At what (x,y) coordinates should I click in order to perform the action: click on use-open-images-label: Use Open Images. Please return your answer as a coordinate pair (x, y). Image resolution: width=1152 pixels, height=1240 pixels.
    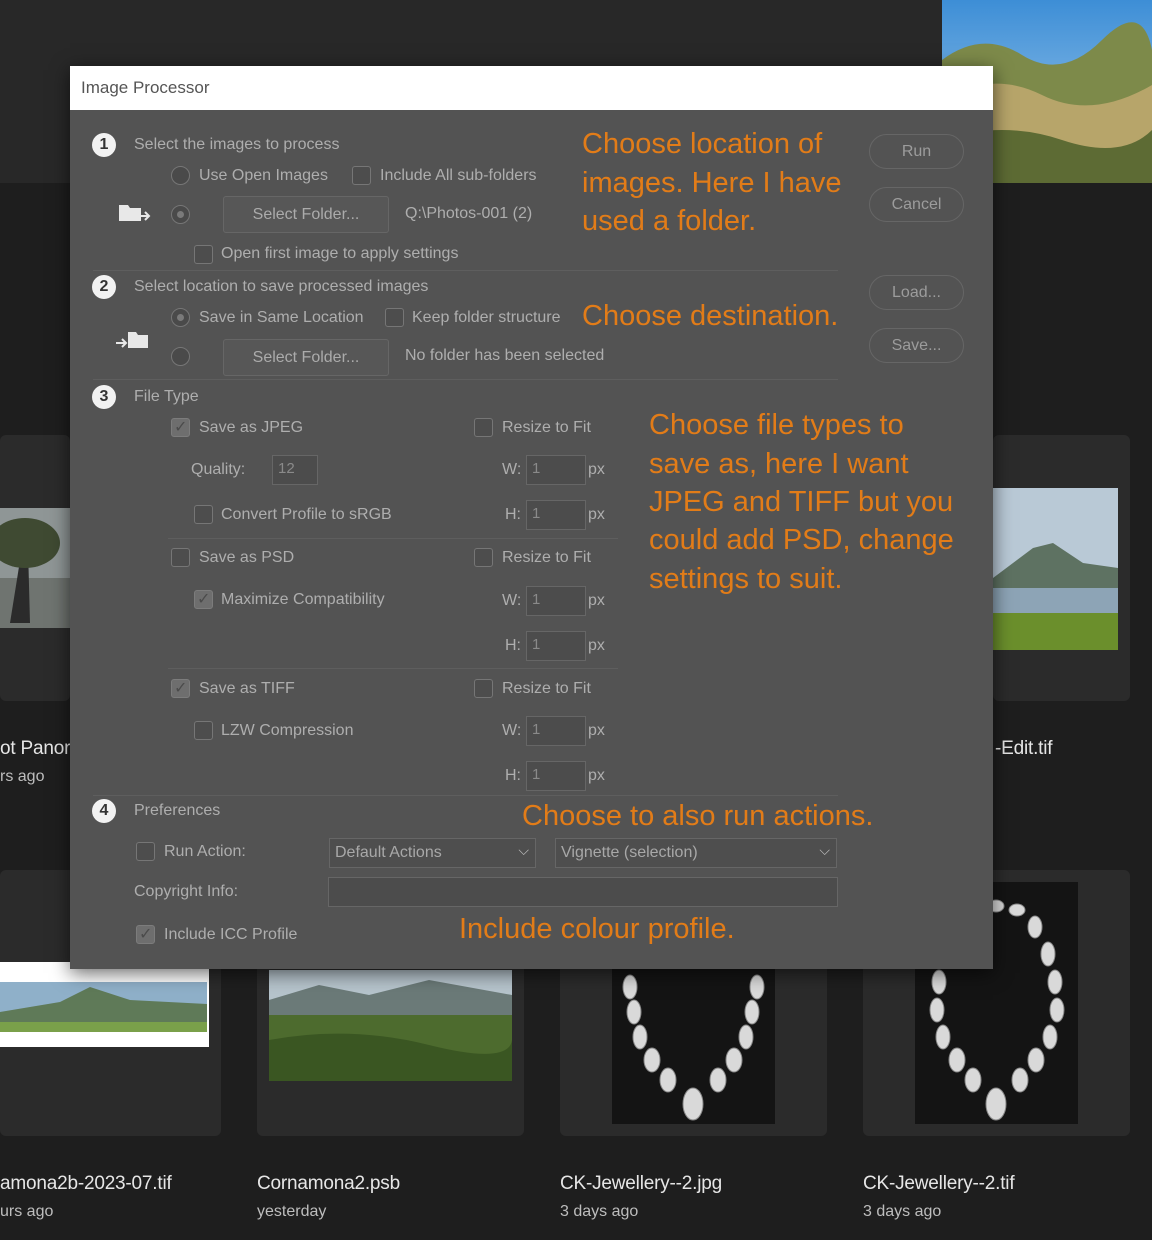
    Looking at the image, I should click on (263, 175).